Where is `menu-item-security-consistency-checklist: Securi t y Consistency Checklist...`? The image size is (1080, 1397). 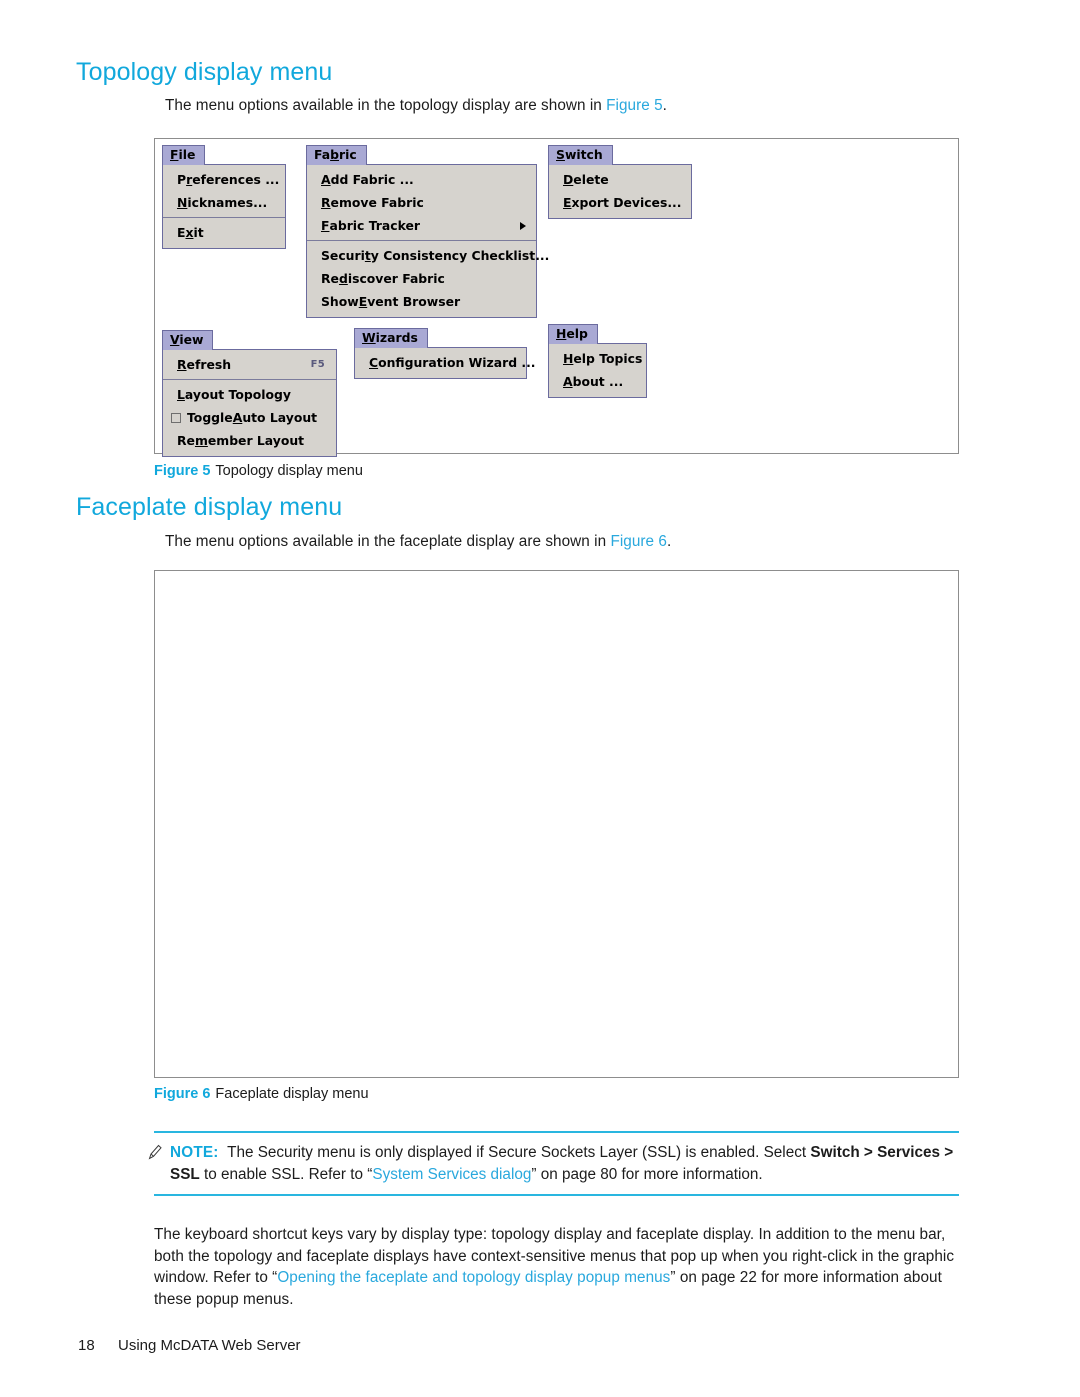 menu-item-security-consistency-checklist: Securi t y Consistency Checklist... is located at coordinates (428, 255).